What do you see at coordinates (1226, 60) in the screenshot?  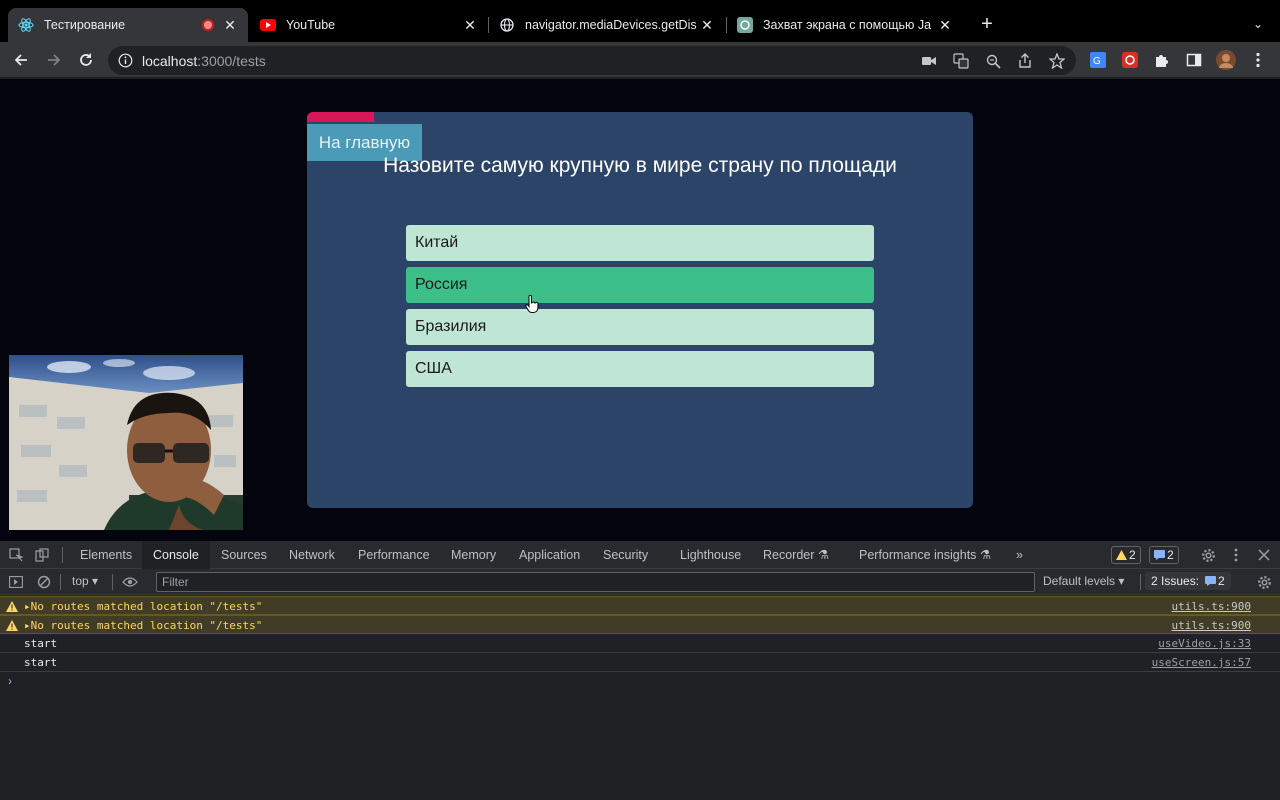 I see `profile-avatar` at bounding box center [1226, 60].